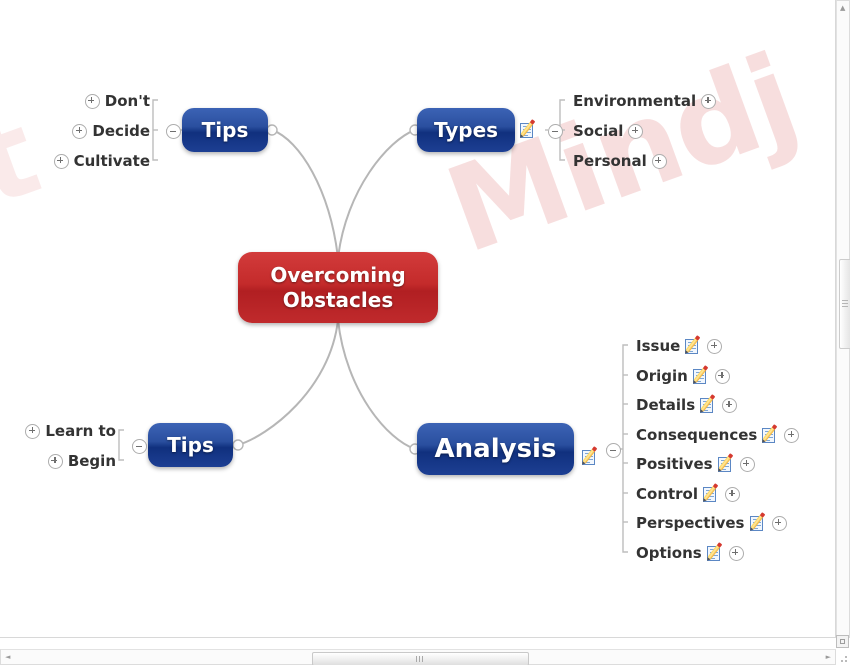 The width and height of the screenshot is (850, 665). I want to click on note-icon-types, so click(528, 130).